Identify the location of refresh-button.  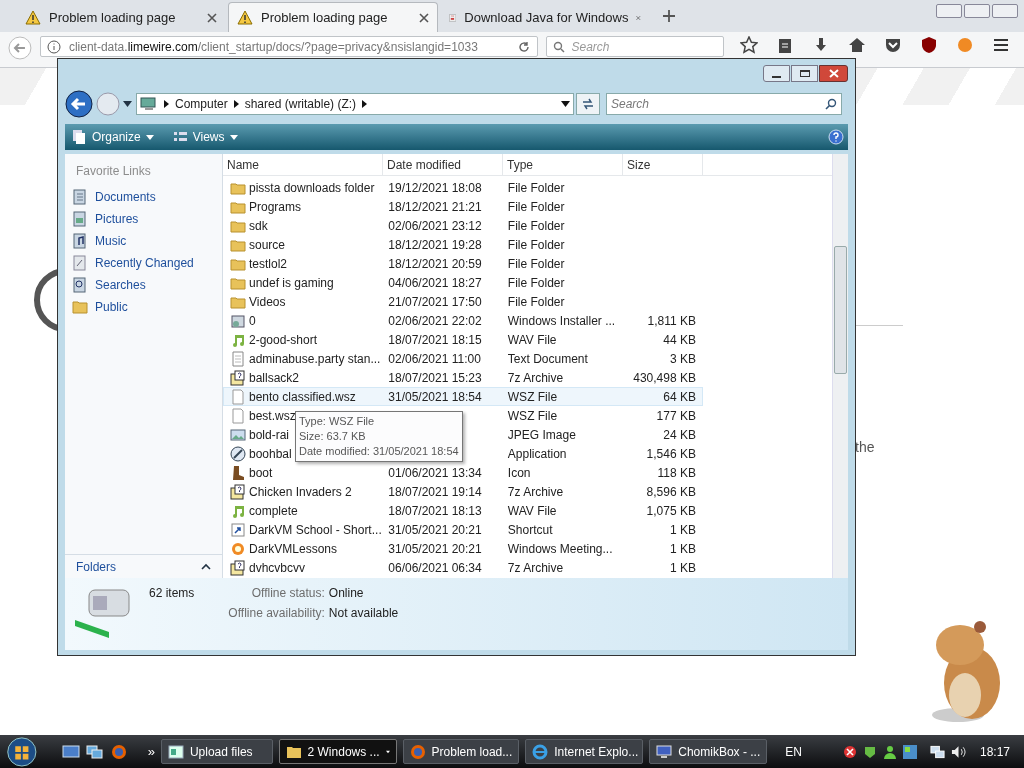
(588, 104).